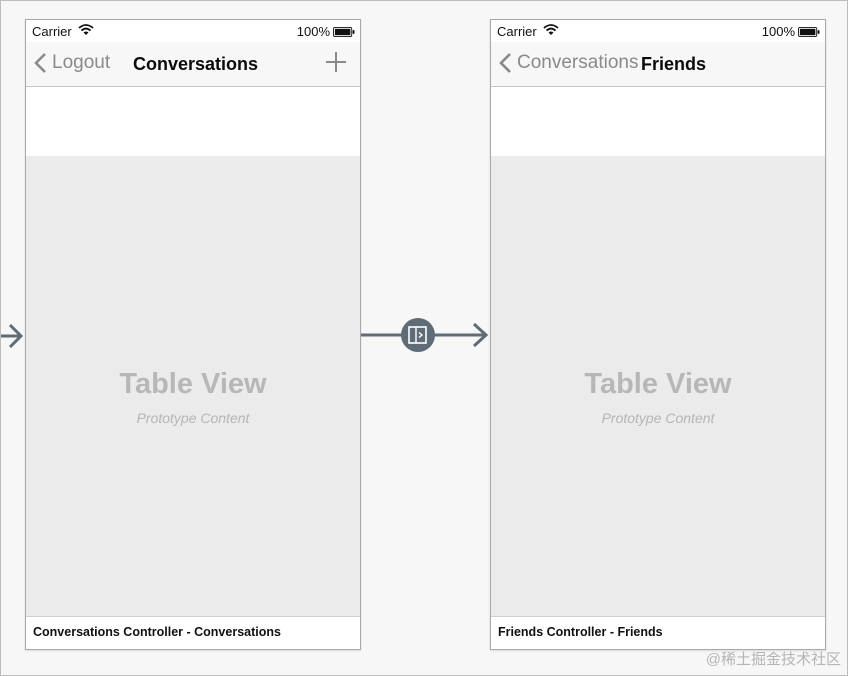 The image size is (848, 676). Describe the element at coordinates (336, 62) in the screenshot. I see `plus-icon` at that location.